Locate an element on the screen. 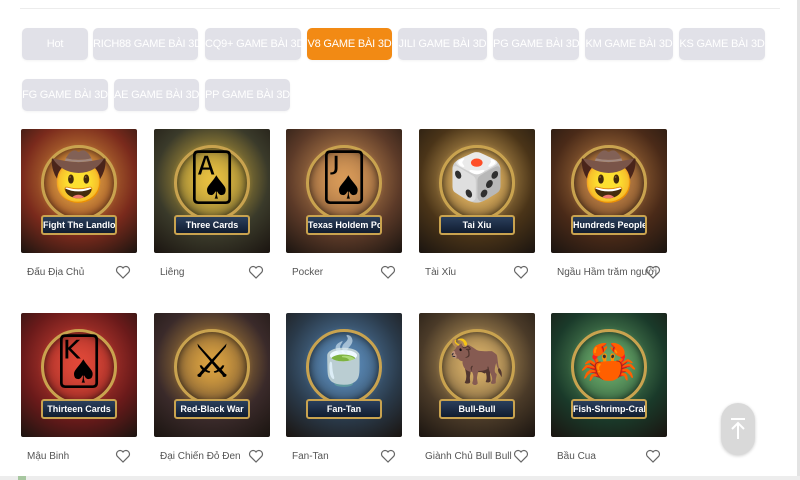 This screenshot has width=800, height=480. game-banner: Fish-Shrimp-Crab is located at coordinates (609, 409).